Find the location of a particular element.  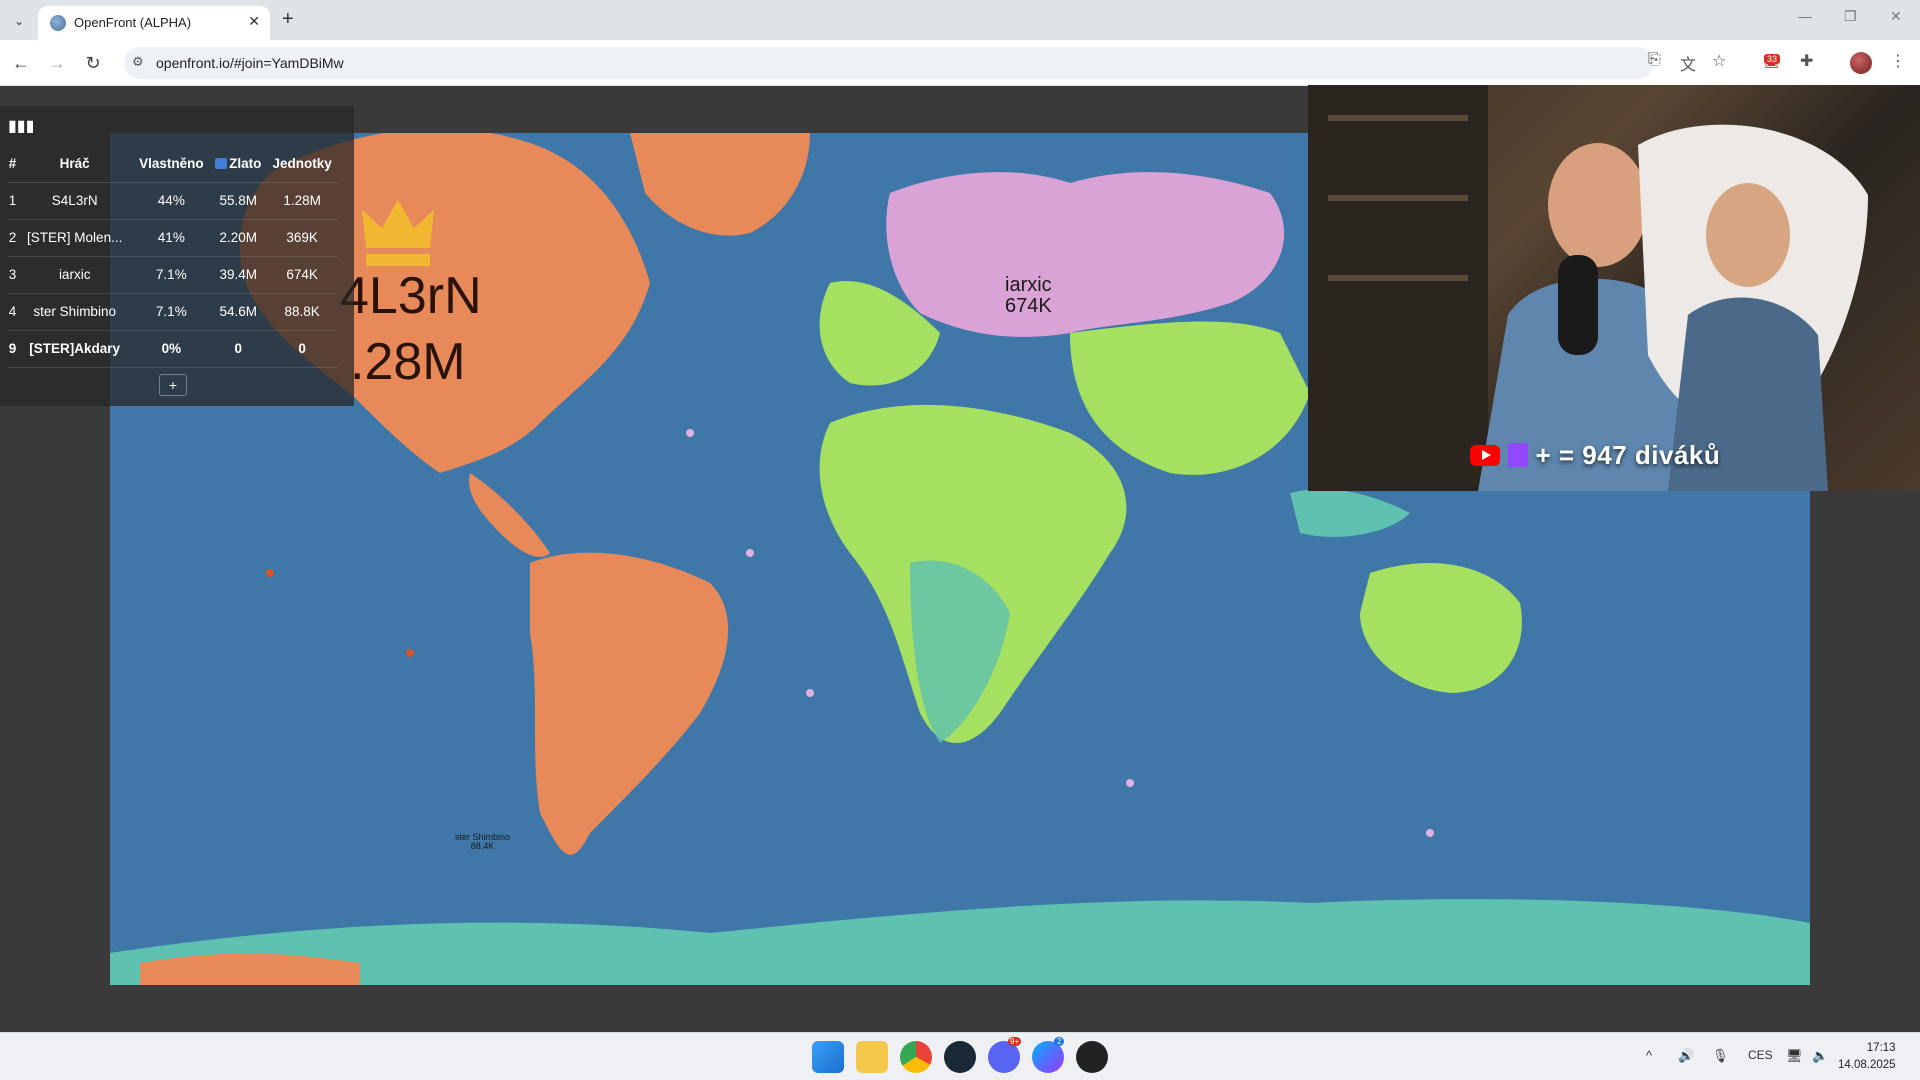

clock-date: 14.08.2025 is located at coordinates (1867, 1065).